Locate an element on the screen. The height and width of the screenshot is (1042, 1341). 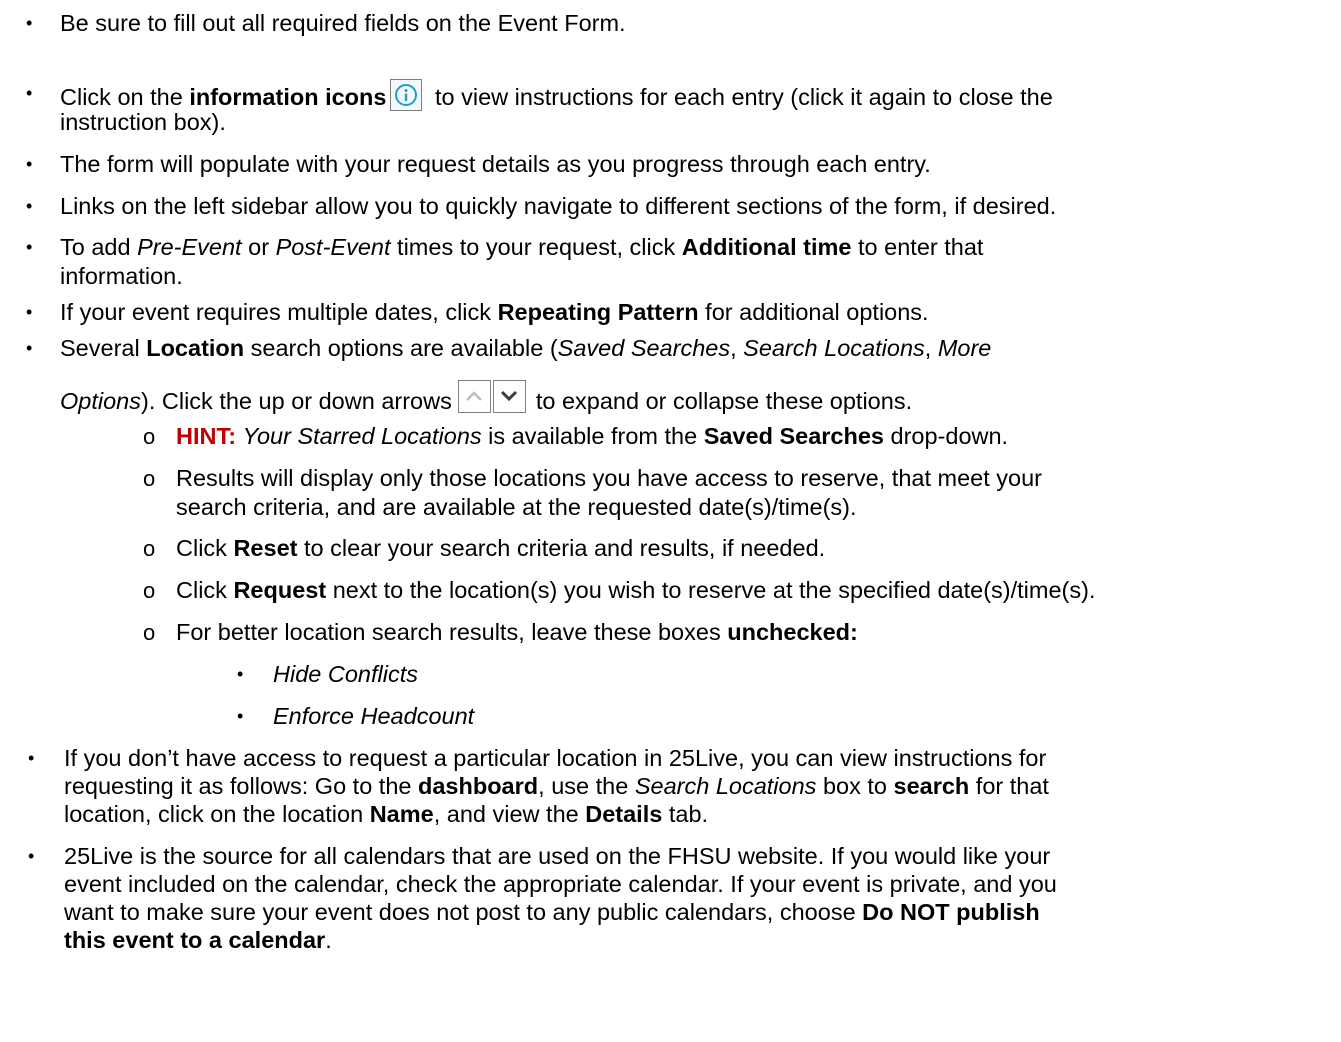
expand-collapse-arrows is located at coordinates (491, 398).